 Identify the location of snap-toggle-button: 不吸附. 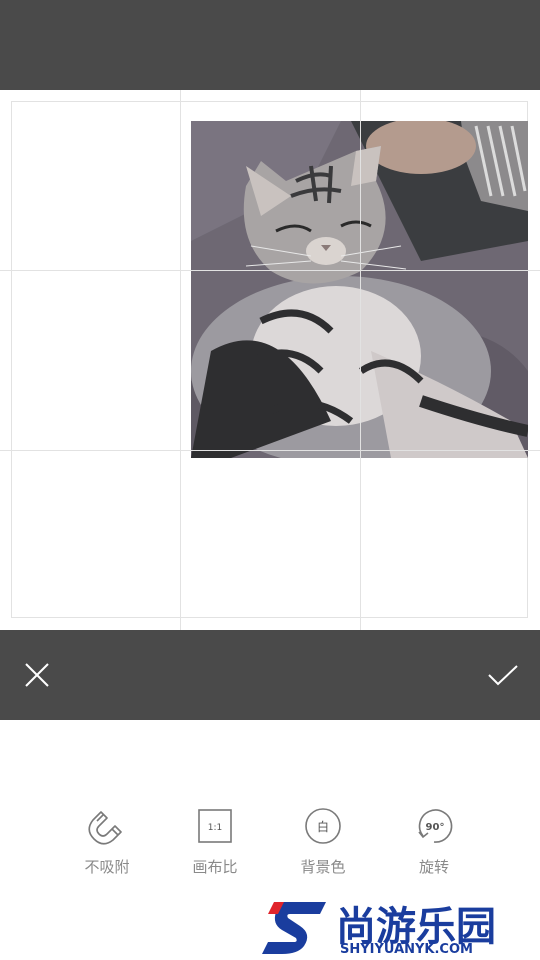
(107, 840).